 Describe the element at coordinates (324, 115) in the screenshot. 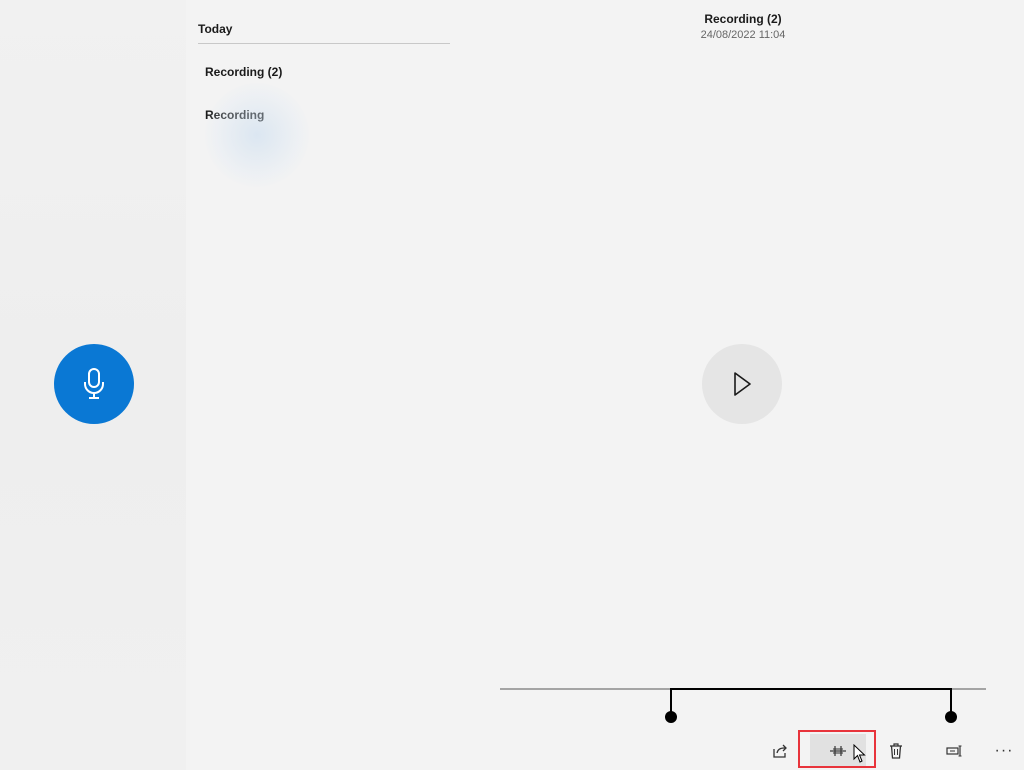

I see `list-item: Recording` at that location.